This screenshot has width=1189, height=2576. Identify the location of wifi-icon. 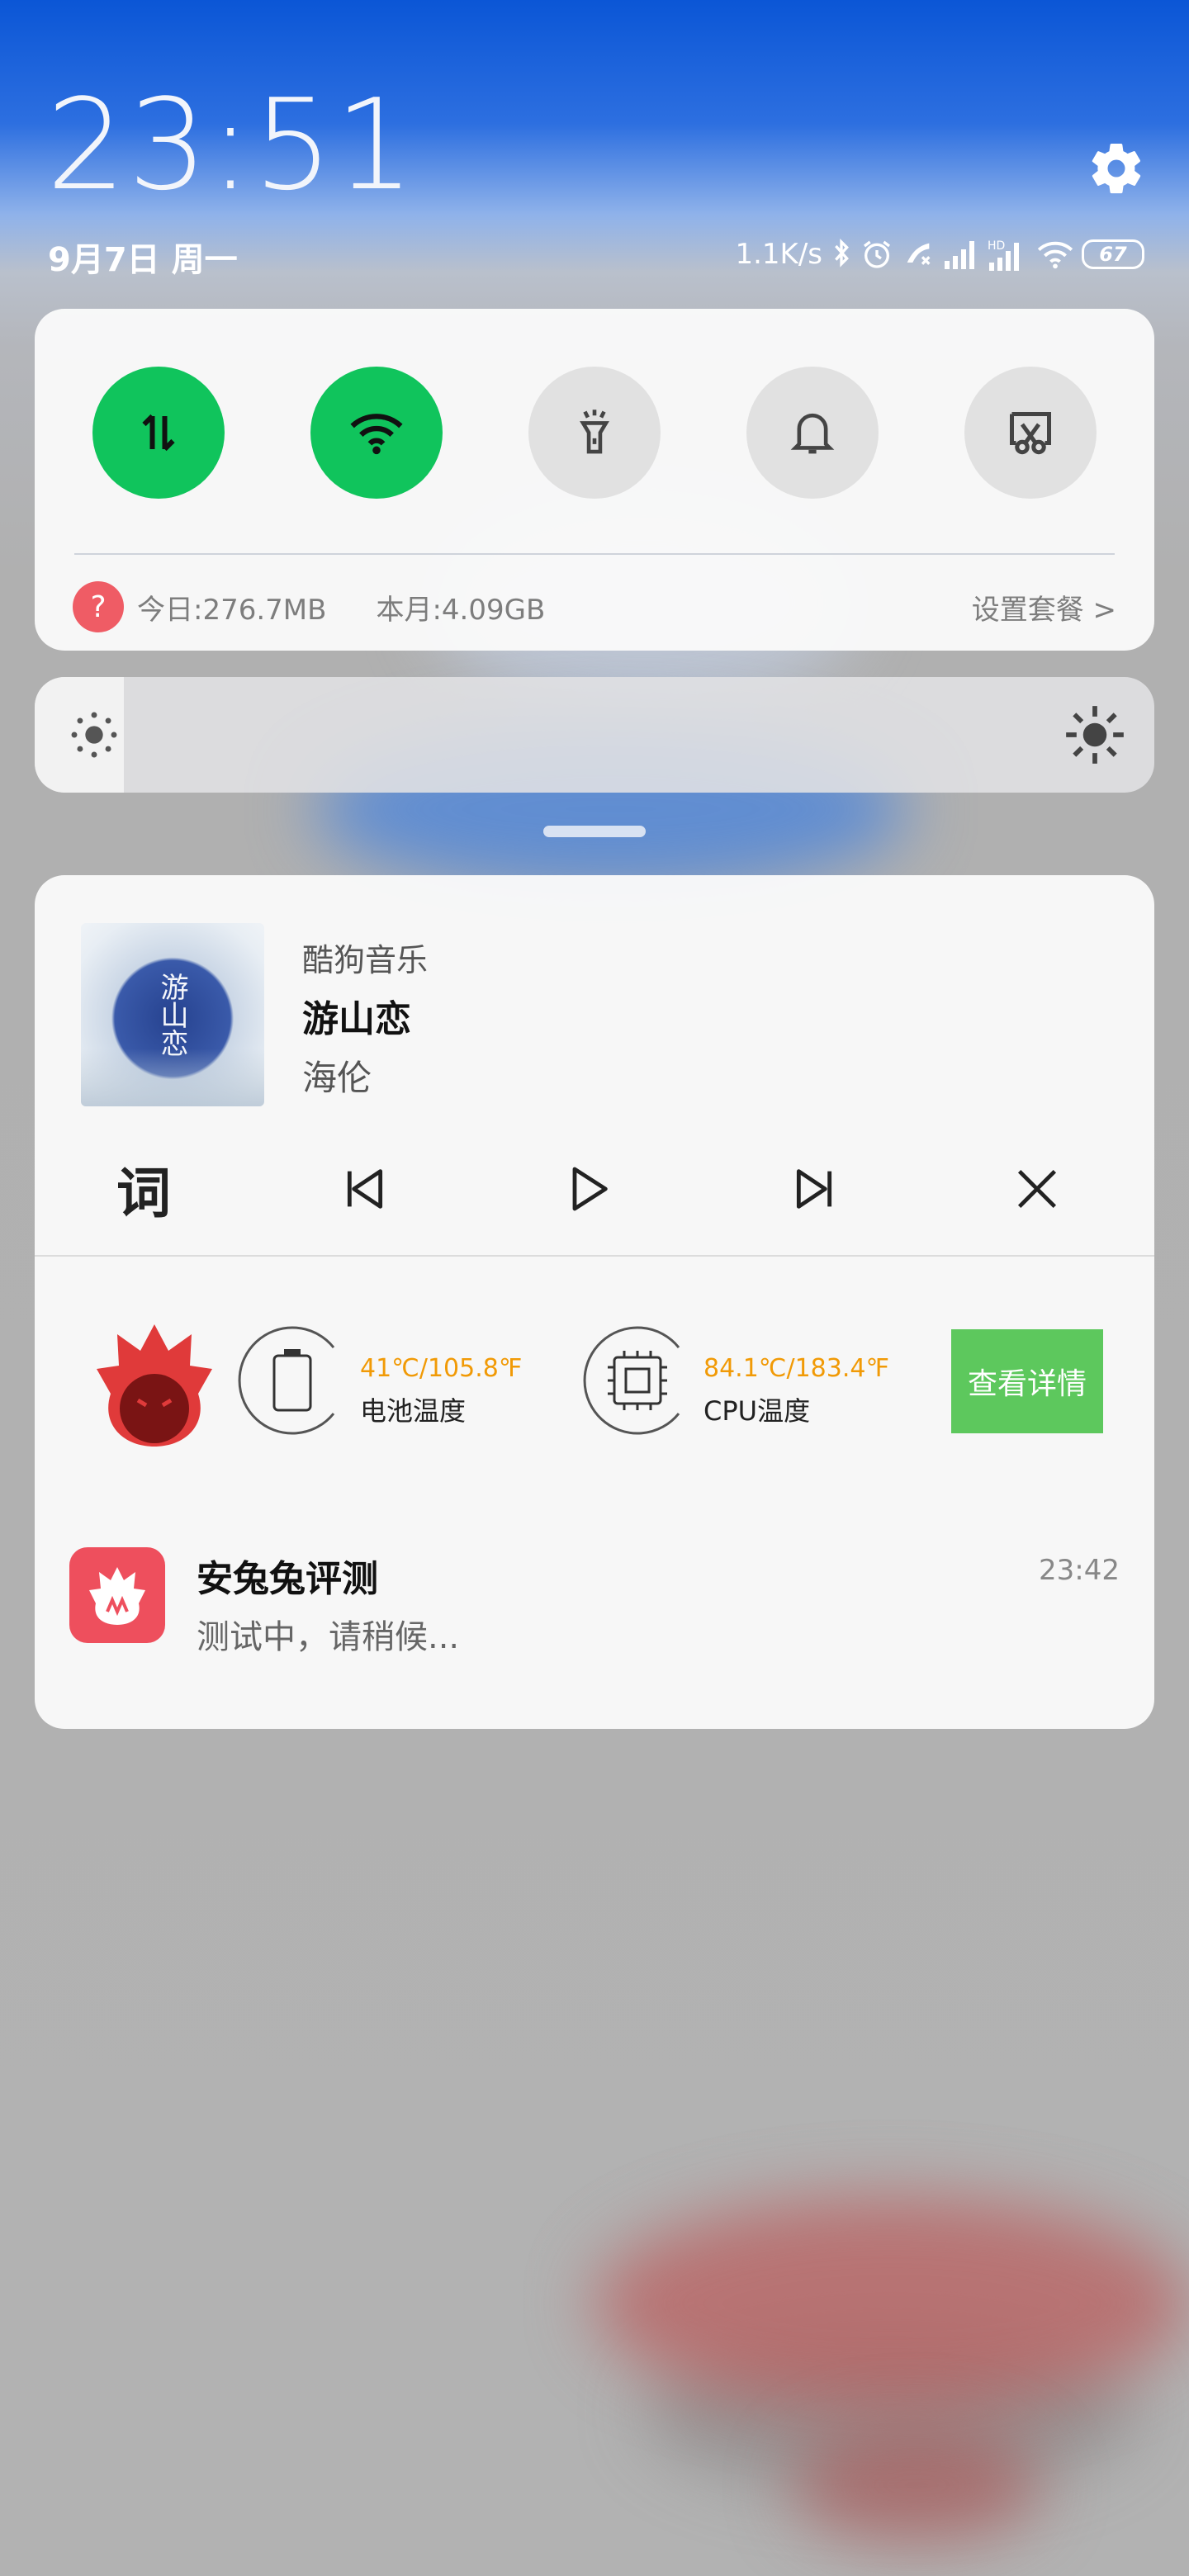
(376, 434).